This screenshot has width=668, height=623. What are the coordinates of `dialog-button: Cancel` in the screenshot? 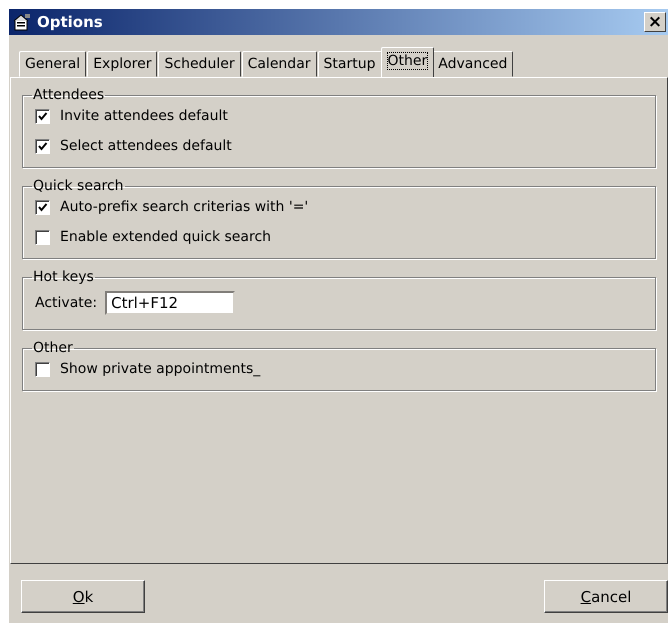 It's located at (606, 596).